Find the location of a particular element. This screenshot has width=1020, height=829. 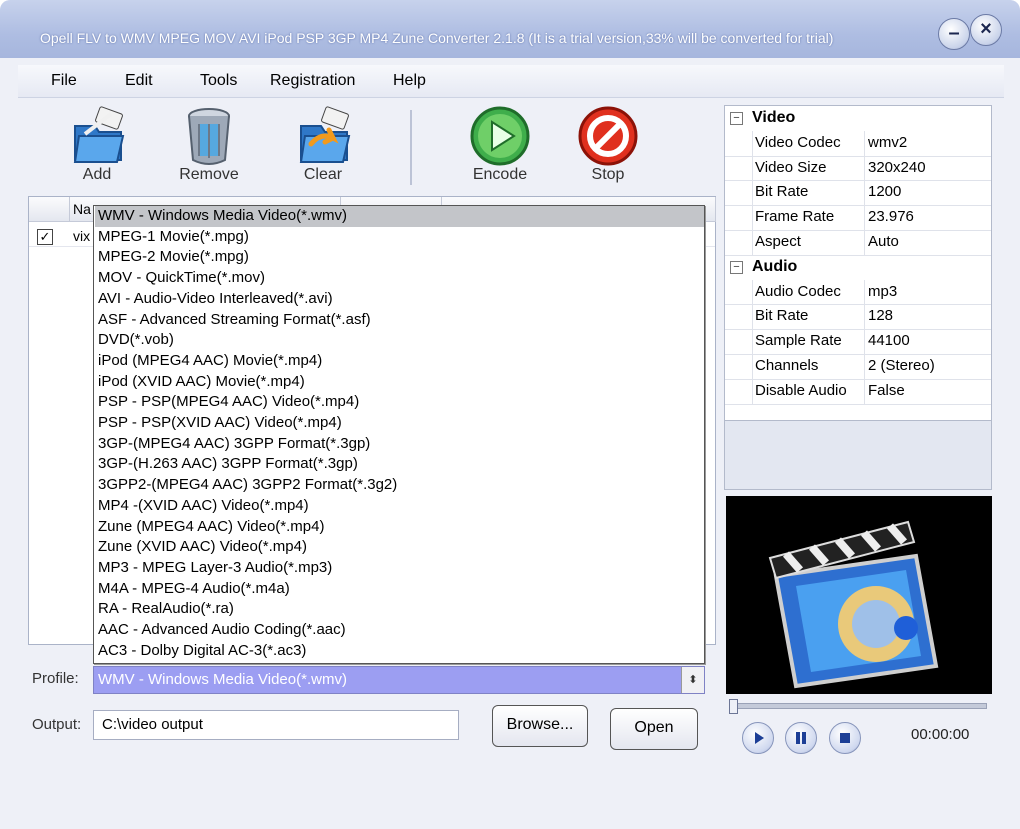

property-value: Auto is located at coordinates (883, 242).